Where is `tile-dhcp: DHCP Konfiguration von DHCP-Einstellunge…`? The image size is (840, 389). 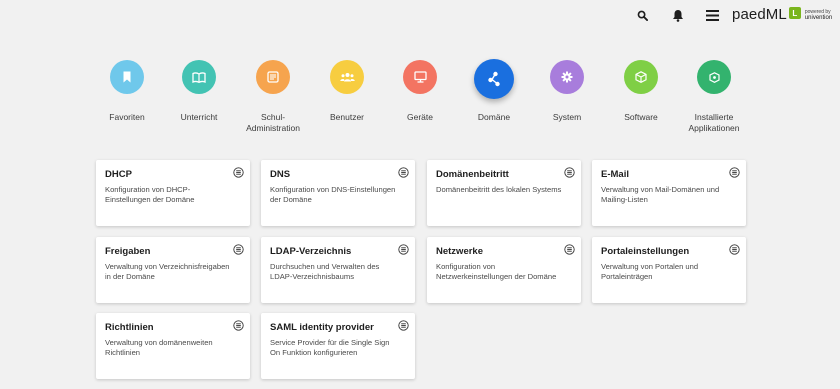
tile-dhcp: DHCP Konfiguration von DHCP-Einstellunge… is located at coordinates (173, 193).